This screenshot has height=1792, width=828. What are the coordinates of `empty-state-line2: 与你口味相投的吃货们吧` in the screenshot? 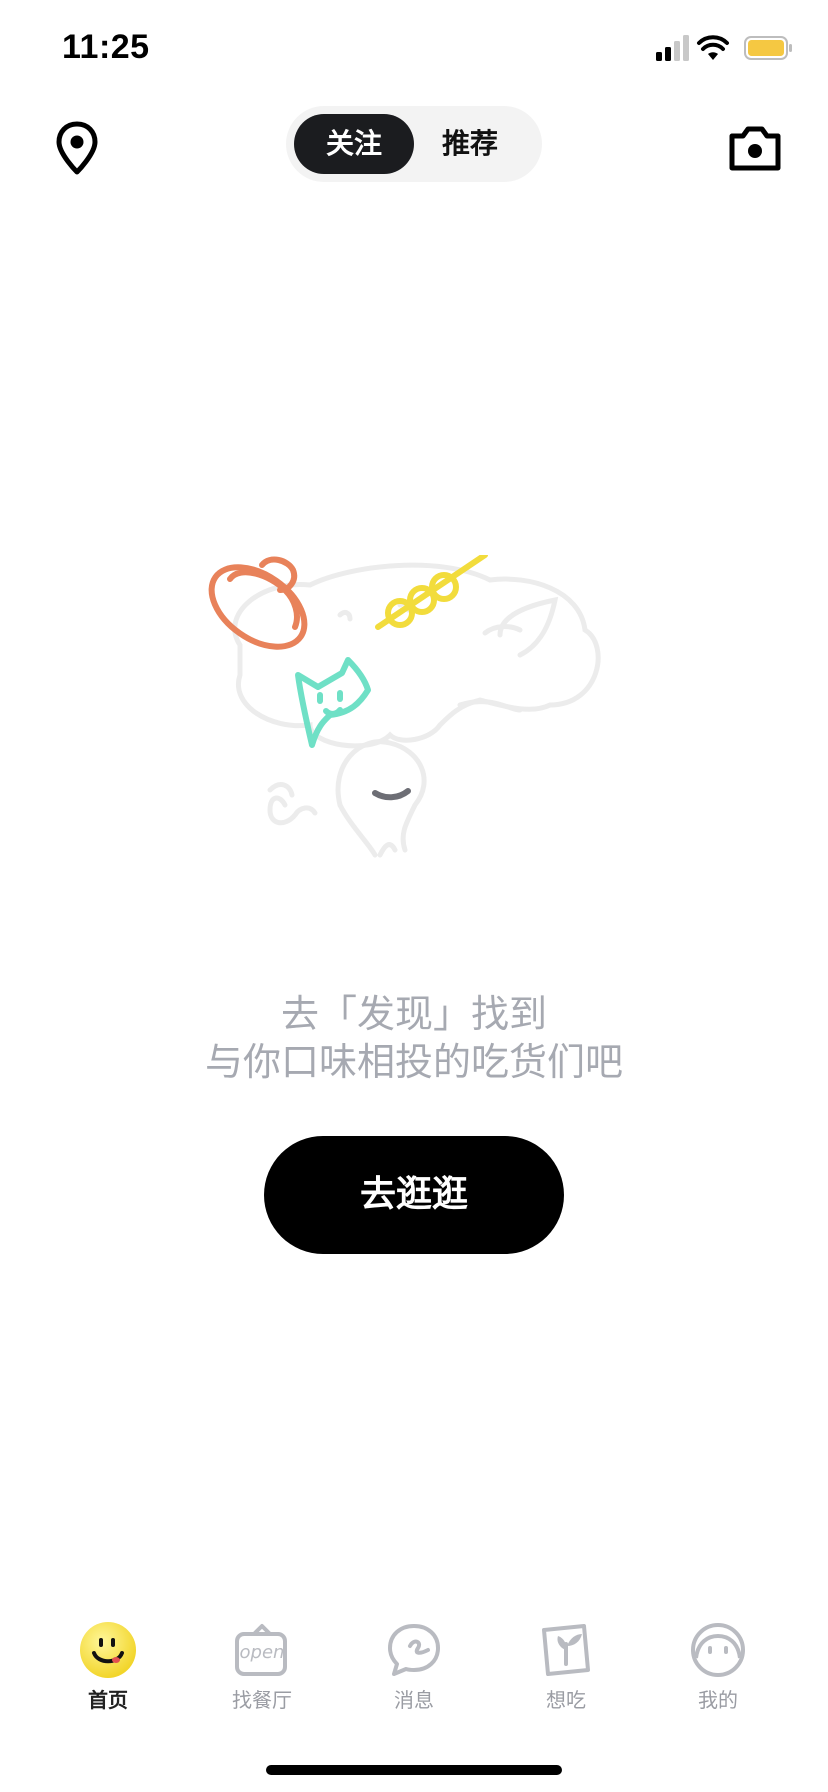 It's located at (413, 1062).